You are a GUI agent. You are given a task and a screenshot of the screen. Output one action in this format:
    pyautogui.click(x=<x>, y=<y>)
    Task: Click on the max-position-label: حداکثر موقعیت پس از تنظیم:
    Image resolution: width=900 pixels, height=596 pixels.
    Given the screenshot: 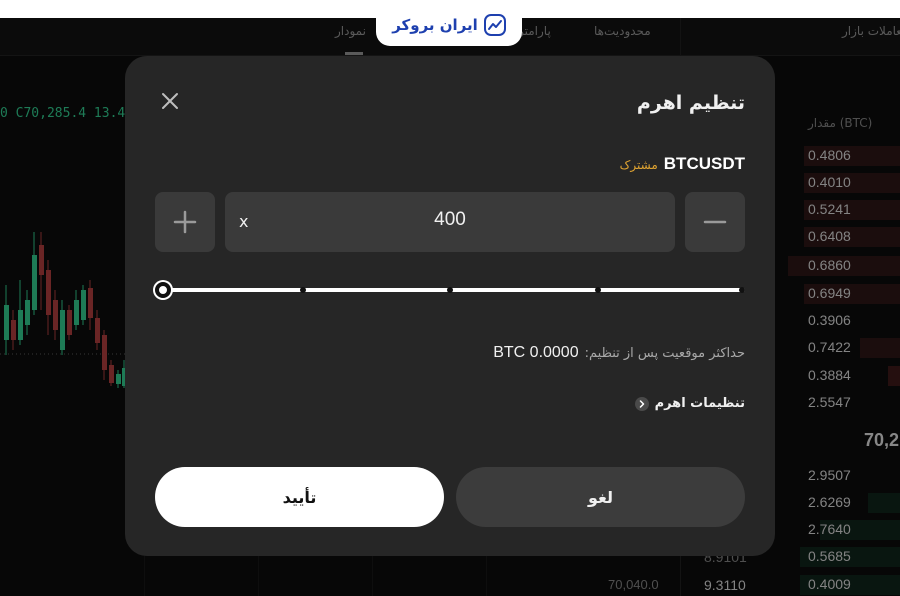 What is the action you would take?
    pyautogui.click(x=664, y=353)
    